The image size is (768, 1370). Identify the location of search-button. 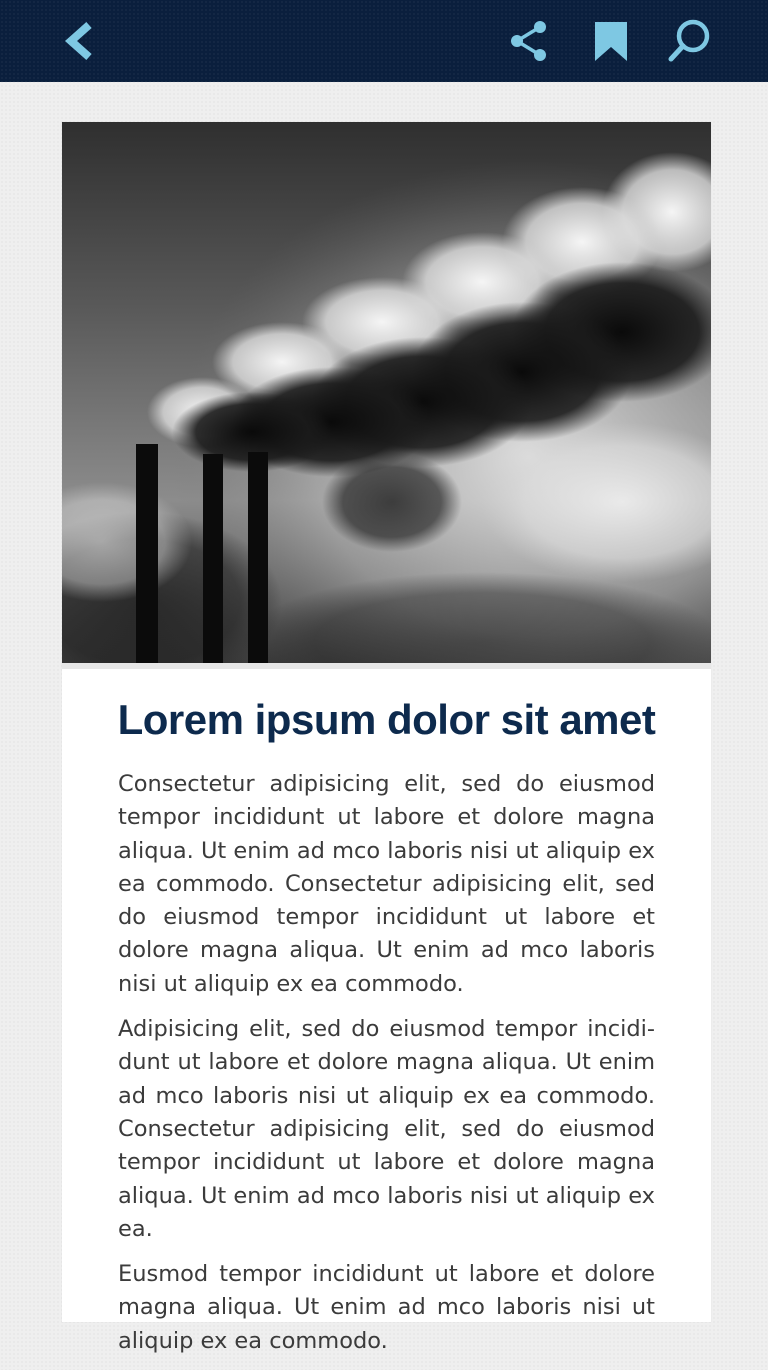
(689, 41).